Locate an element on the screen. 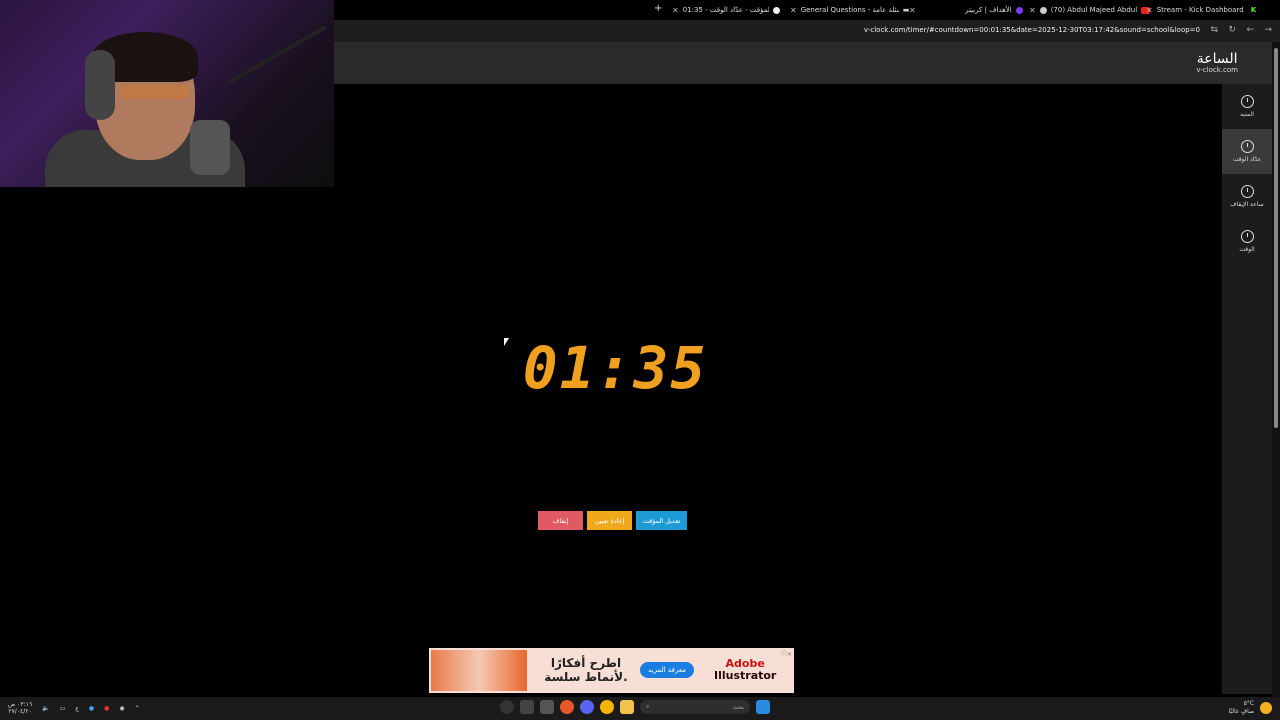 This screenshot has width=1280, height=720. notification-icon: ▭ is located at coordinates (63, 708).